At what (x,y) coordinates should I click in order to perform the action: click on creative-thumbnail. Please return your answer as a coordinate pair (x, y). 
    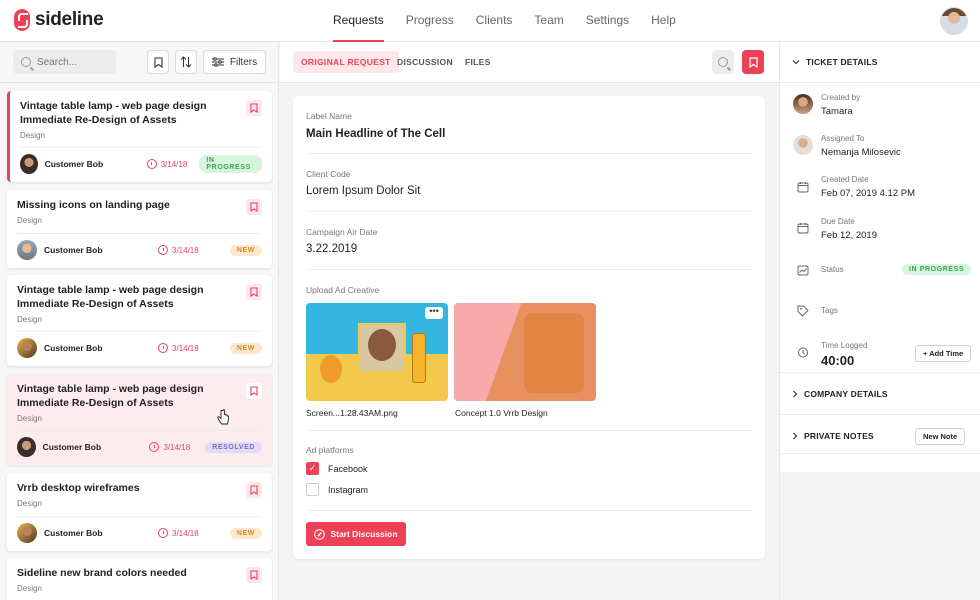
    Looking at the image, I should click on (525, 352).